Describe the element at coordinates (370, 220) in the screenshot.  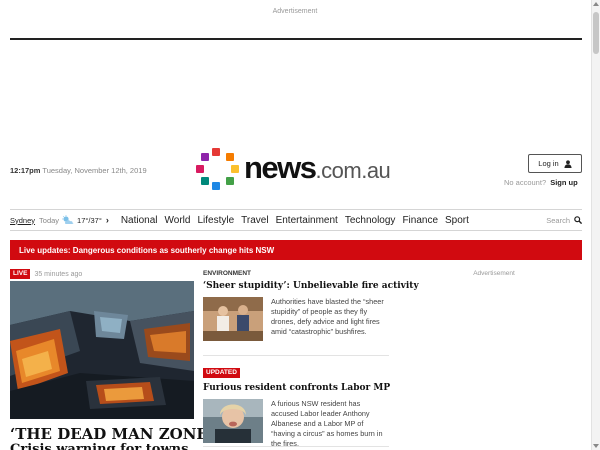
I see `nav-item-technology: Technology` at that location.